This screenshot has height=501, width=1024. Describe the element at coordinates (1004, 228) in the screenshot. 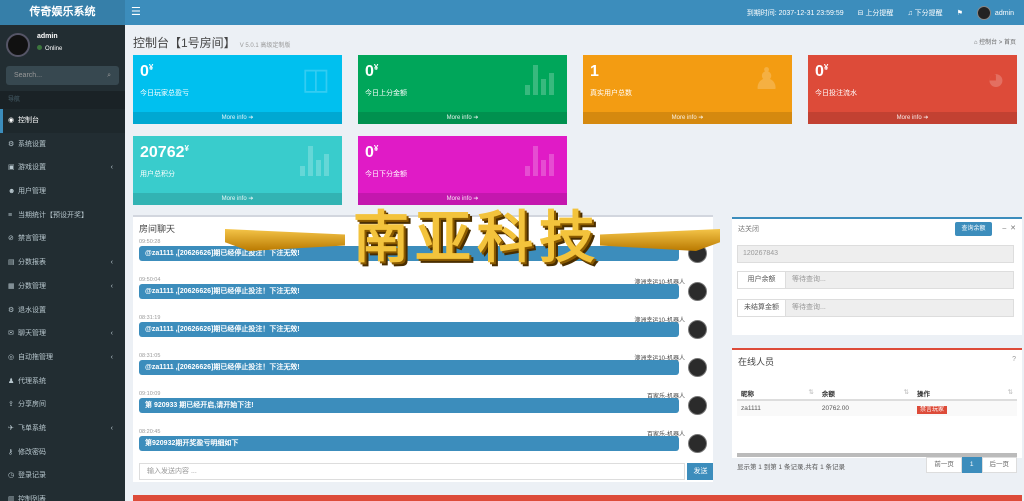

I see `collapse-icon: –` at that location.